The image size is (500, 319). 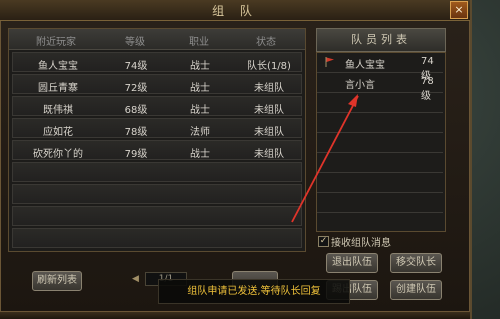 What do you see at coordinates (58, 110) in the screenshot?
I see `player-name: 既伟祺` at bounding box center [58, 110].